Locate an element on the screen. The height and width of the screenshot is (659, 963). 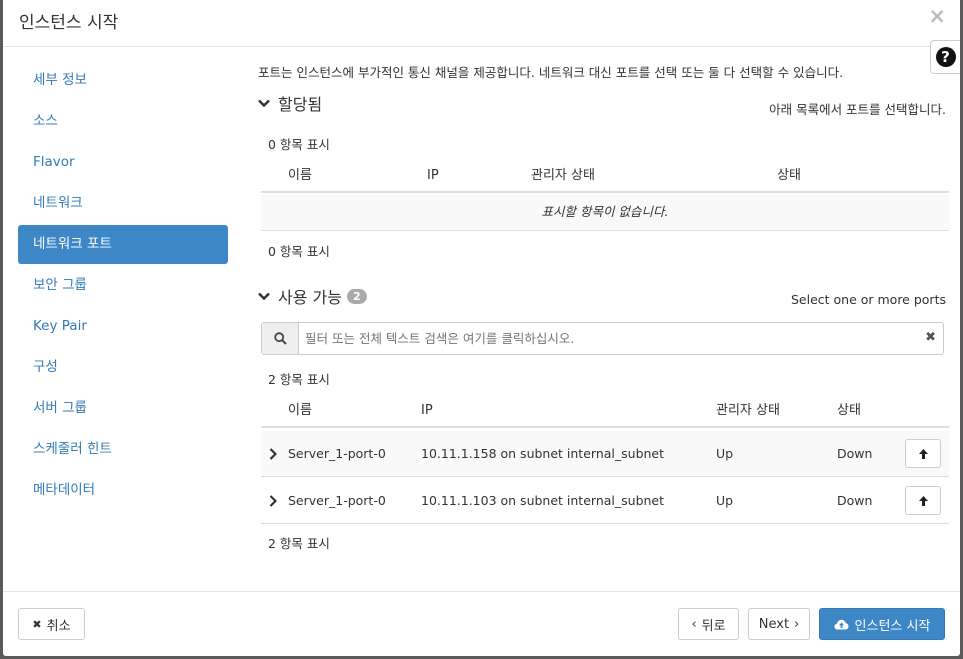
available-section-toggle: 사용 가능 2 is located at coordinates (312, 296).